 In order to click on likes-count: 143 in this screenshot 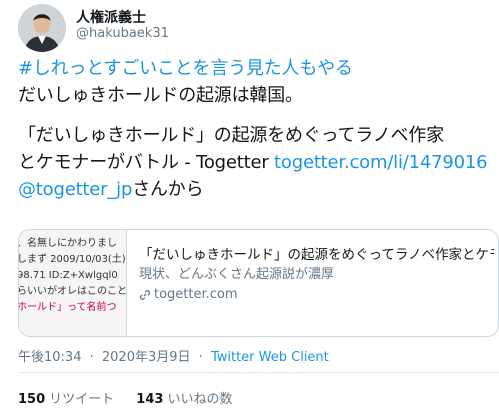, I will do `click(150, 399)`.